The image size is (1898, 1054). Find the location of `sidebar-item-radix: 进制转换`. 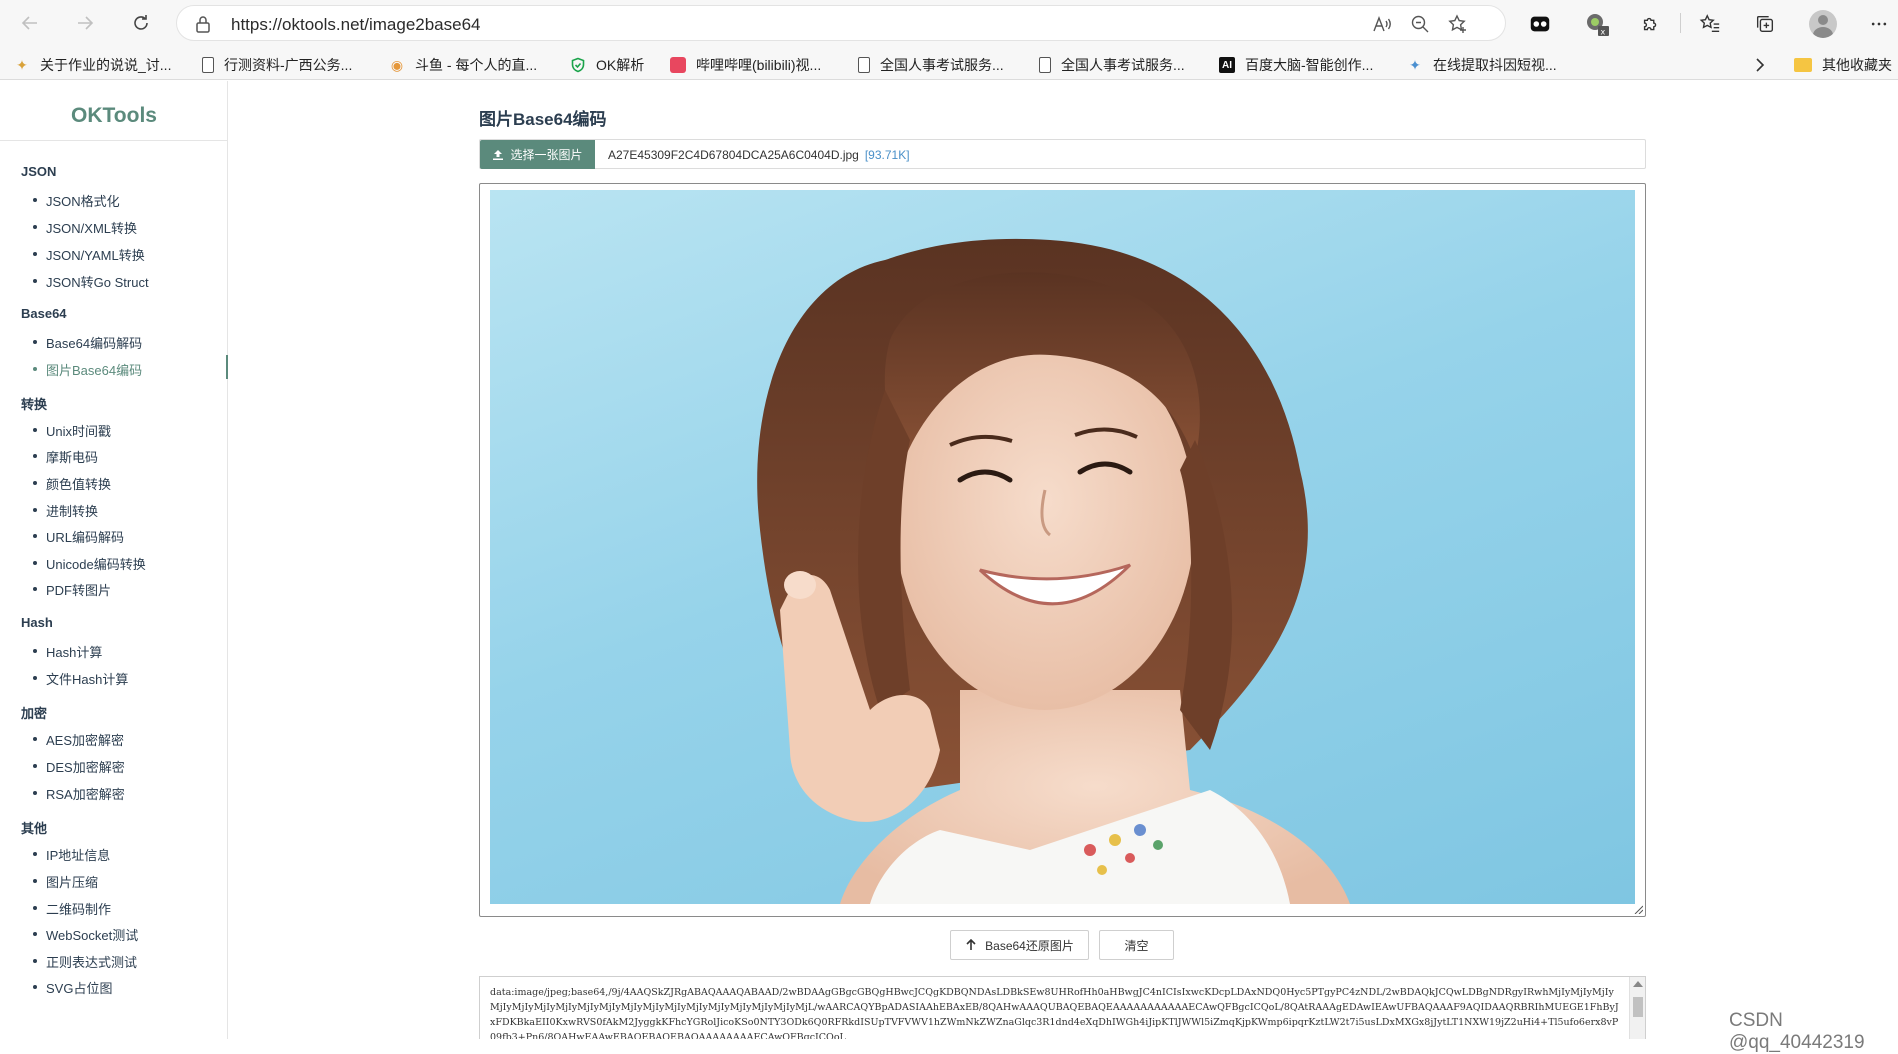

sidebar-item-radix: 进制转换 is located at coordinates (65, 510).